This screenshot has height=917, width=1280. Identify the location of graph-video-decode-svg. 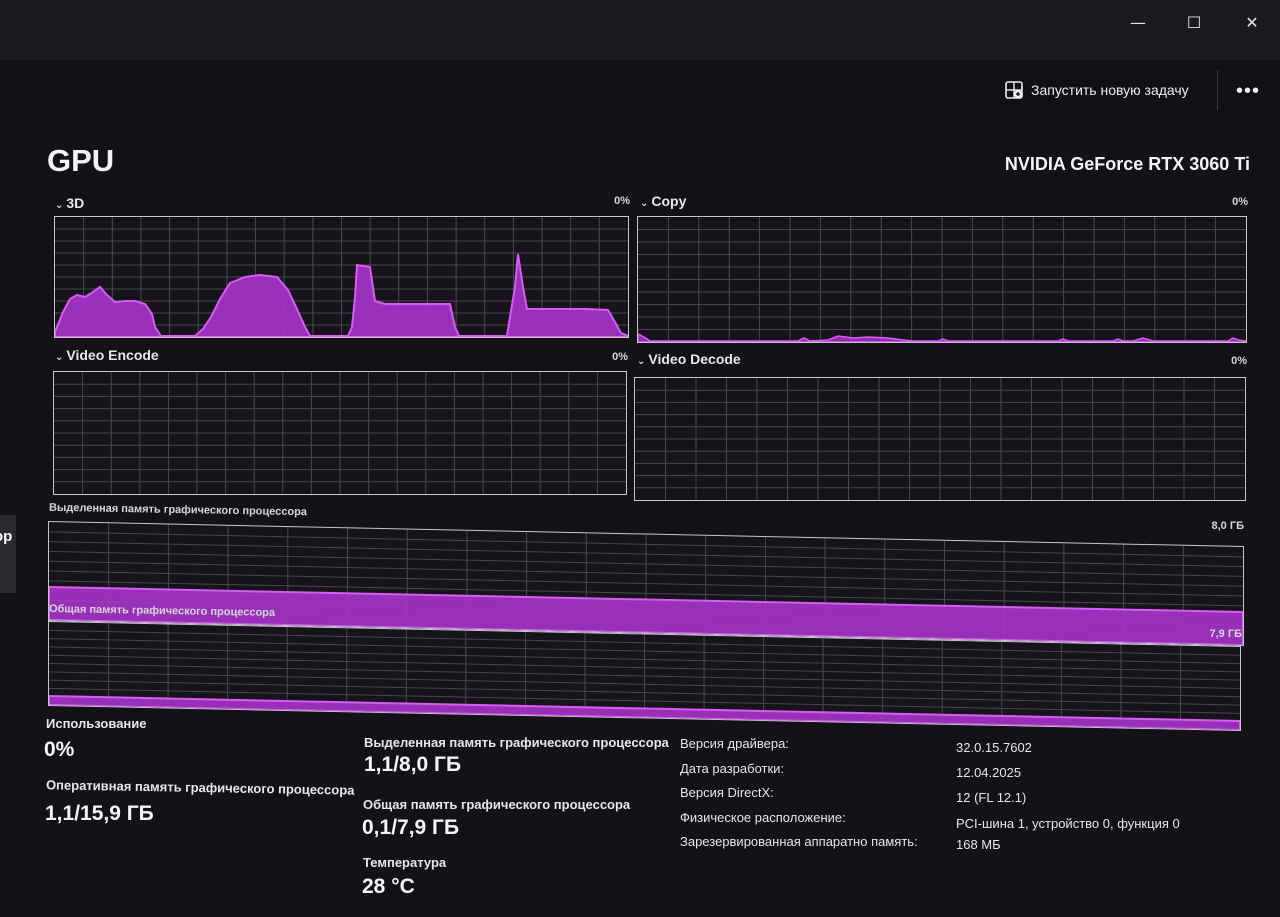
(940, 439).